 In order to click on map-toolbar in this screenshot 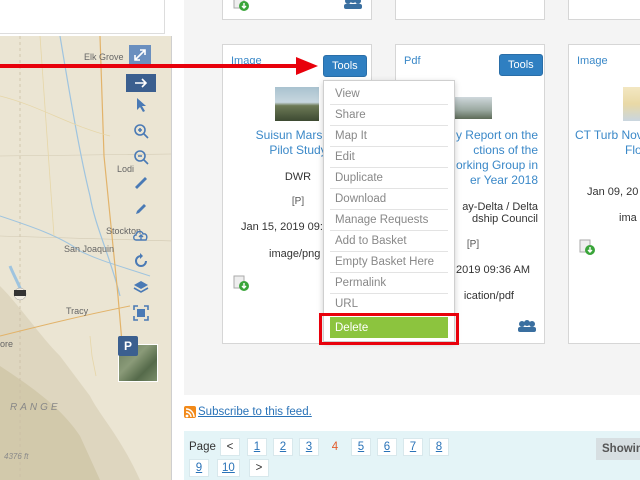, I will do `click(141, 200)`.